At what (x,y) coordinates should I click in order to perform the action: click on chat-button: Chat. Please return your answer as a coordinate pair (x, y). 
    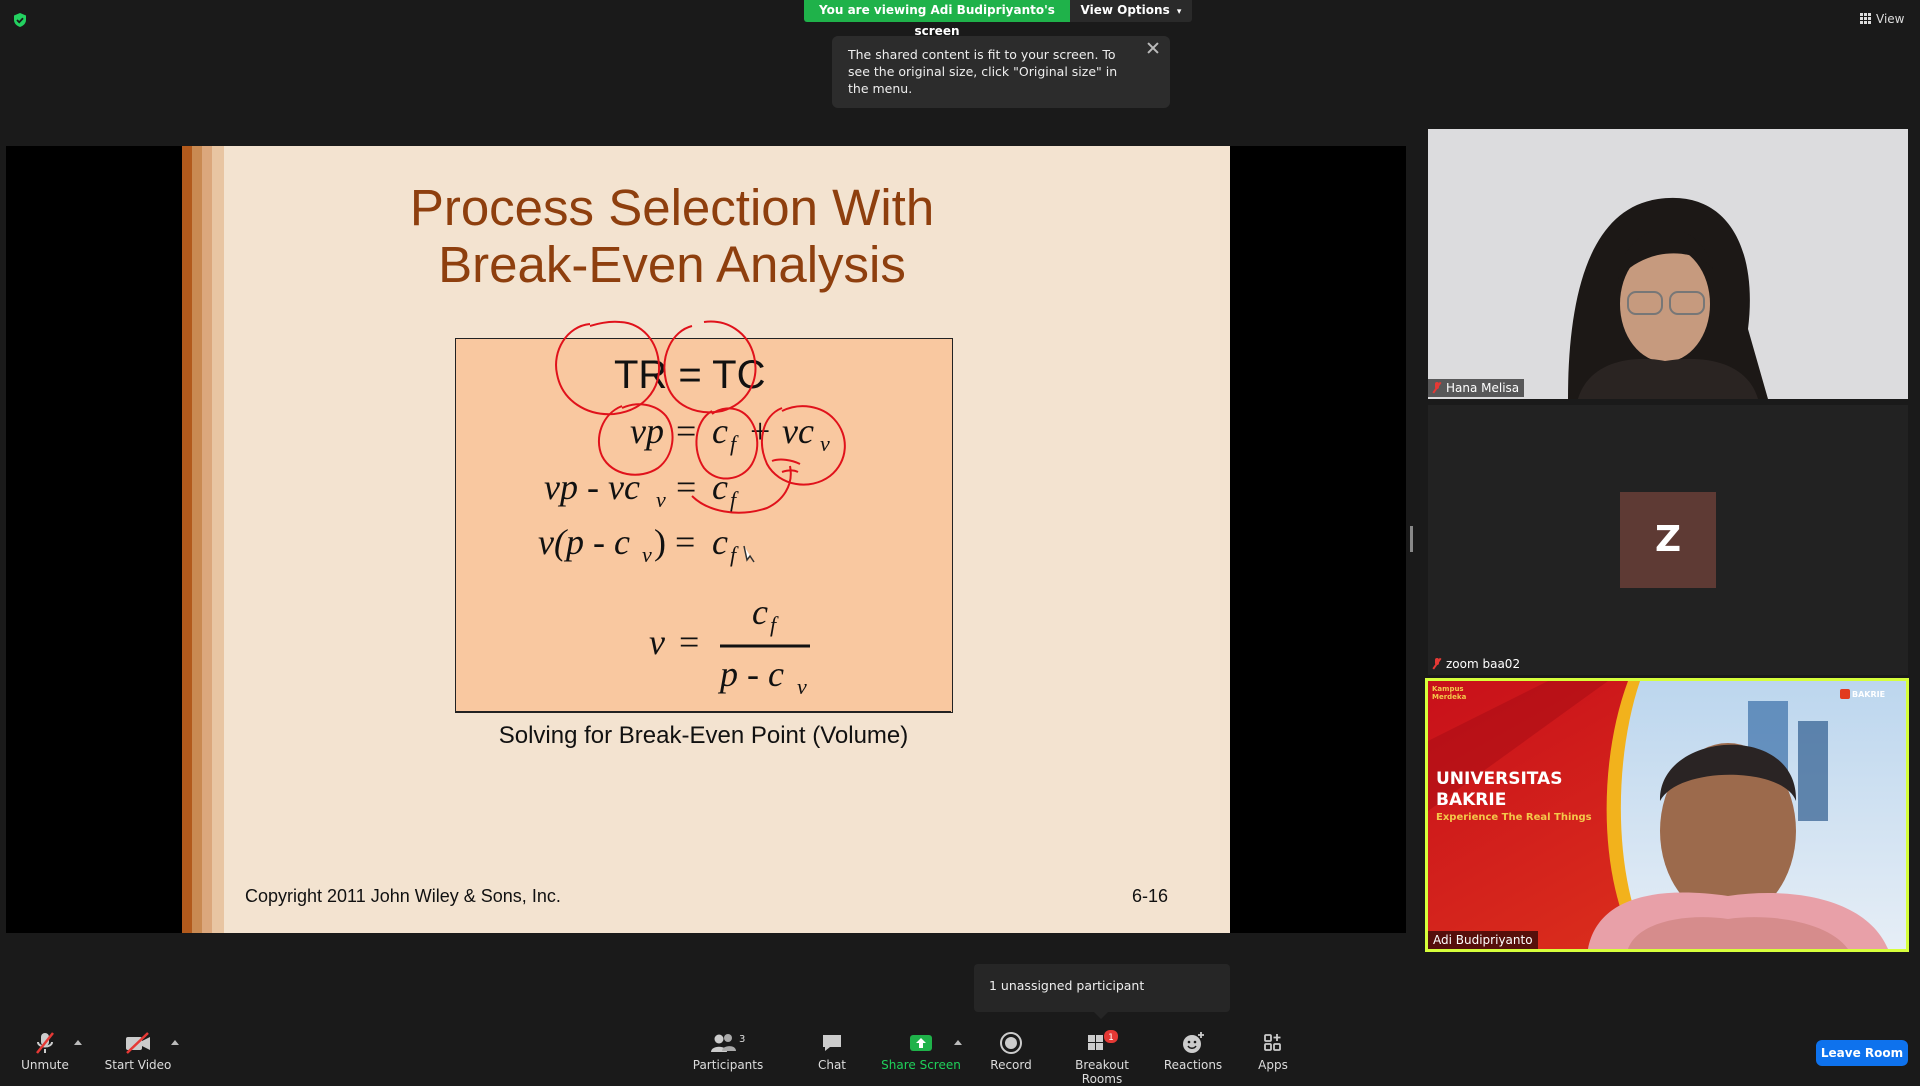
    Looking at the image, I should click on (832, 1051).